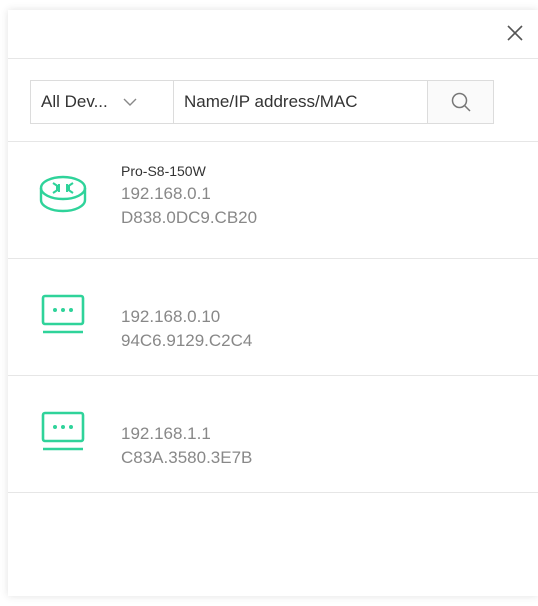 The width and height of the screenshot is (538, 606). Describe the element at coordinates (187, 340) in the screenshot. I see `device-mac: 94C6.9129.C2C4` at that location.